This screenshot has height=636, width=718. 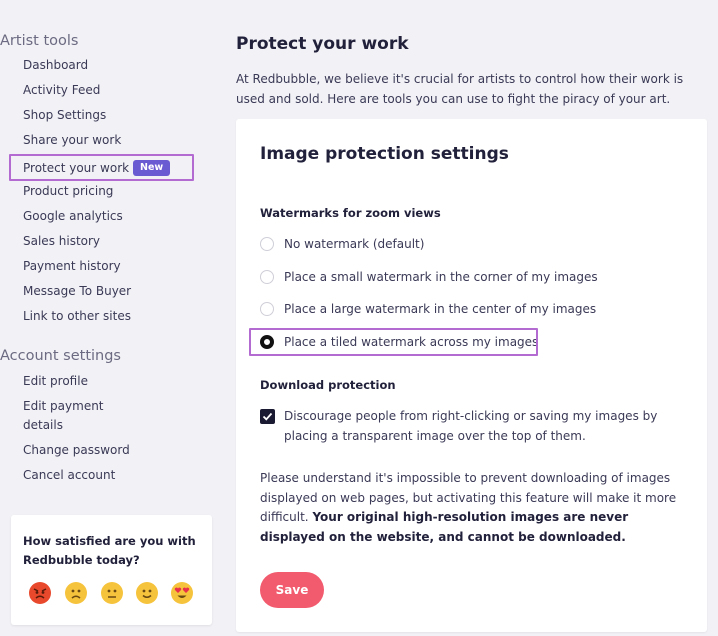 I want to click on radio-label: No watermark (default), so click(x=354, y=244).